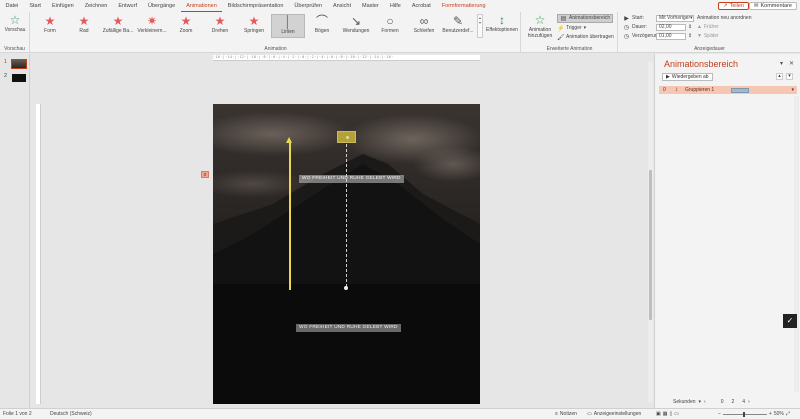 Image resolution: width=800 pixels, height=419 pixels. What do you see at coordinates (701, 64) in the screenshot?
I see `animation-pane-title: Animationsbereich` at bounding box center [701, 64].